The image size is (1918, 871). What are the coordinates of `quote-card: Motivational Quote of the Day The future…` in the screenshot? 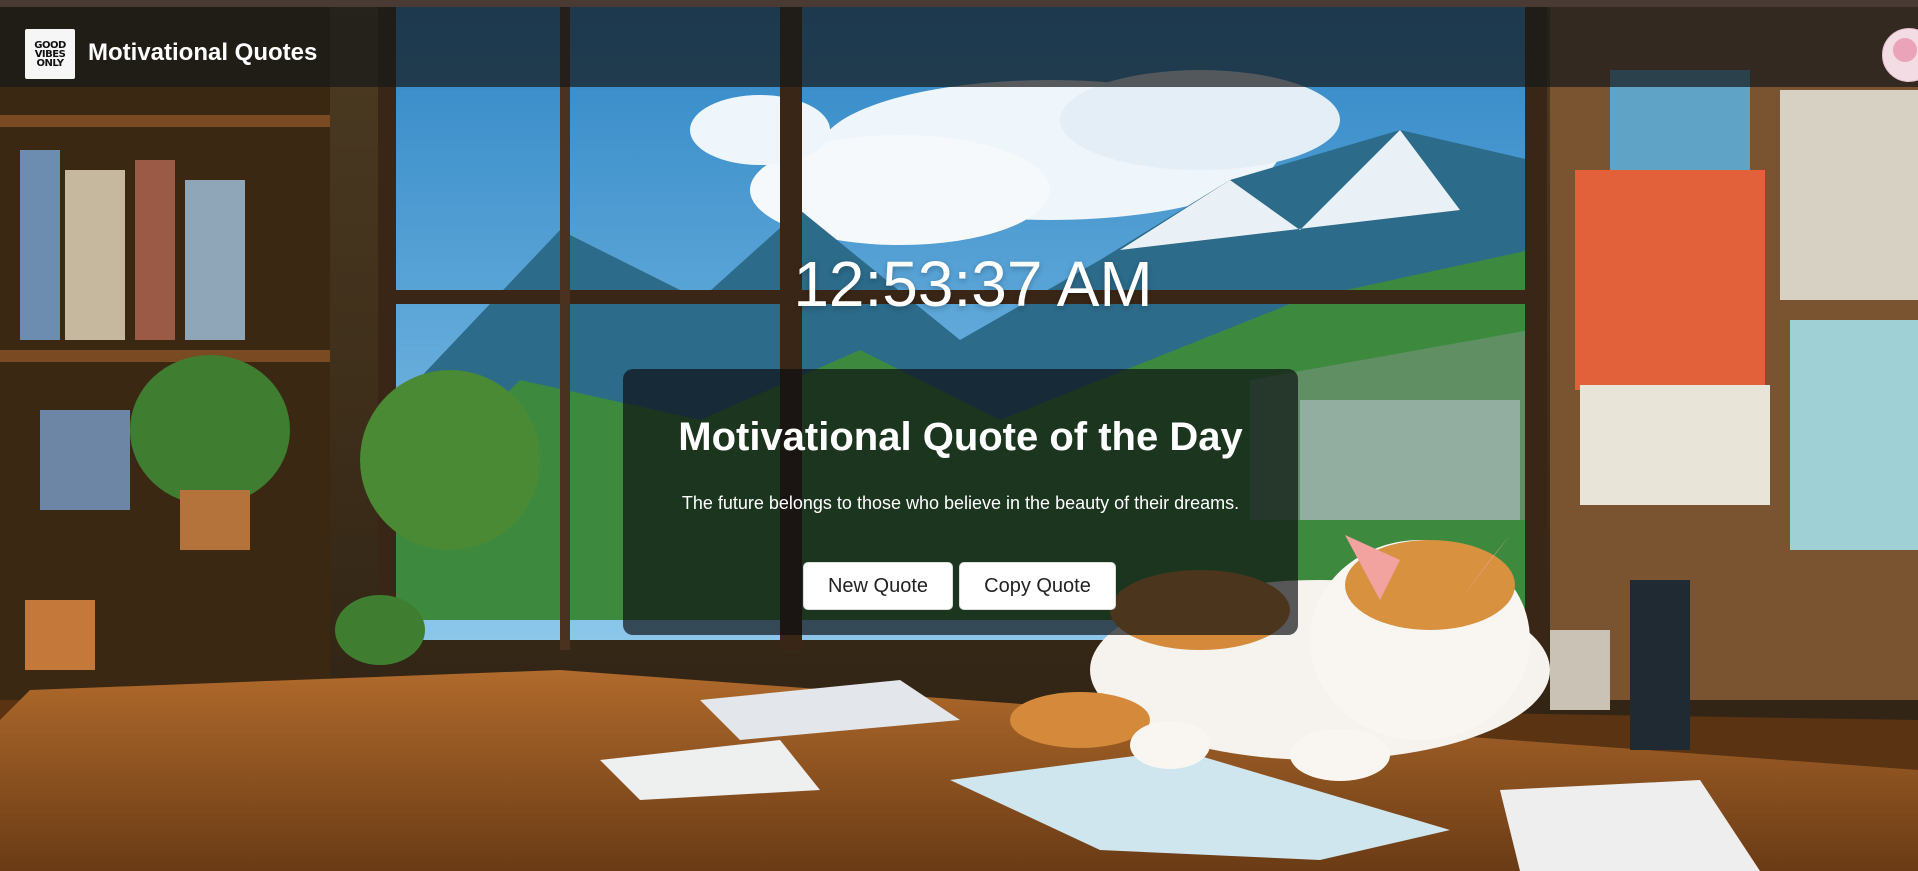 It's located at (960, 502).